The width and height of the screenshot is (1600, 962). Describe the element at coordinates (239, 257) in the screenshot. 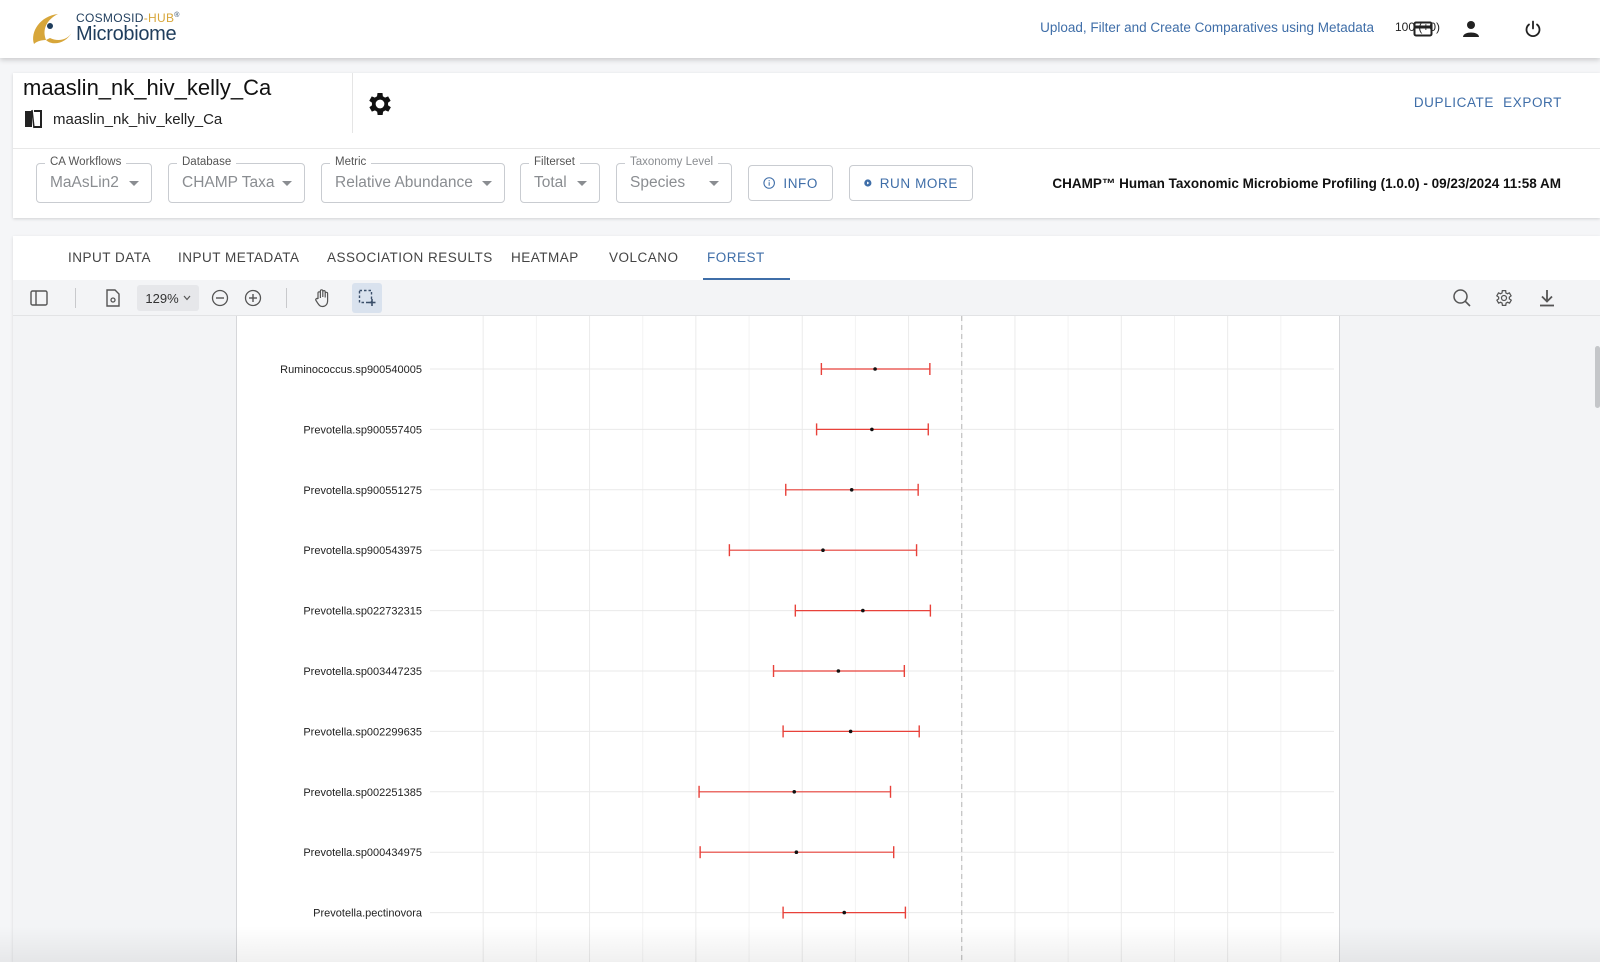

I see `tab-input-metadata: INPUT METADATA` at that location.